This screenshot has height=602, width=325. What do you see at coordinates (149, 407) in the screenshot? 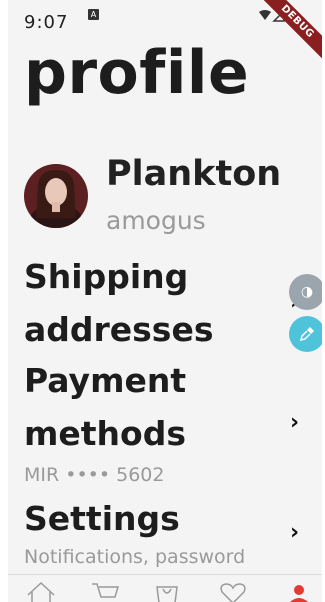
I see `payment-methods-item: Payment methods` at bounding box center [149, 407].